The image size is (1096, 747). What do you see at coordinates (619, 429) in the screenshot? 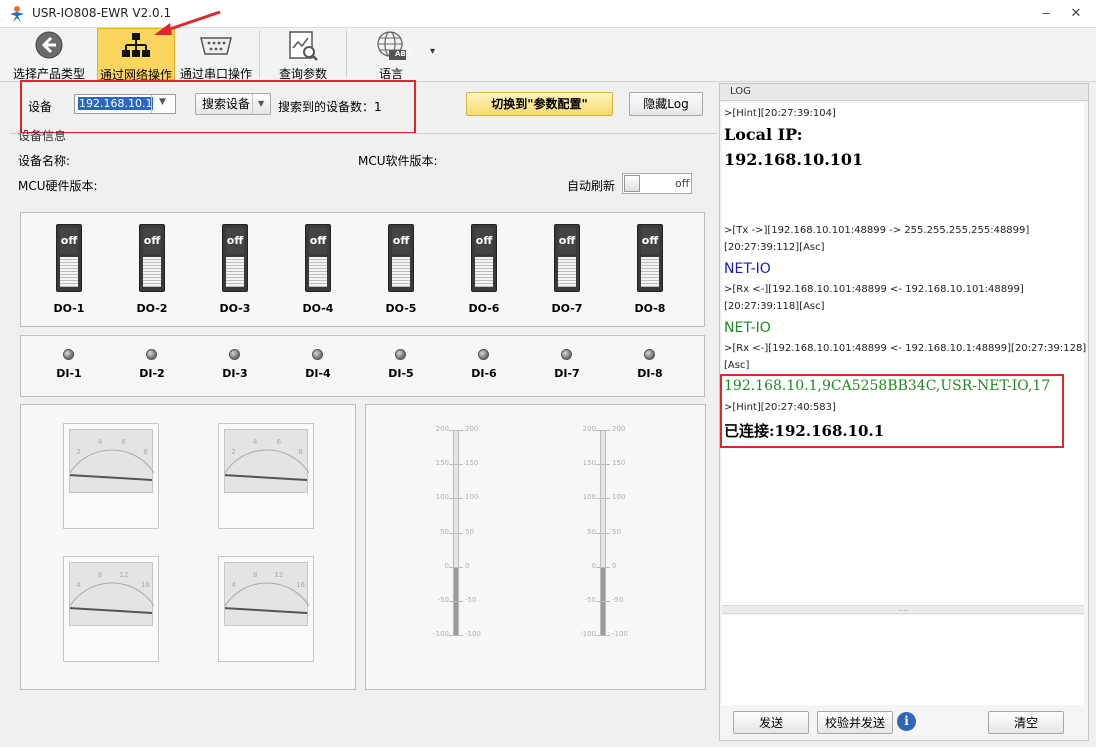
I see `thermometer-tick-label: 200` at bounding box center [619, 429].